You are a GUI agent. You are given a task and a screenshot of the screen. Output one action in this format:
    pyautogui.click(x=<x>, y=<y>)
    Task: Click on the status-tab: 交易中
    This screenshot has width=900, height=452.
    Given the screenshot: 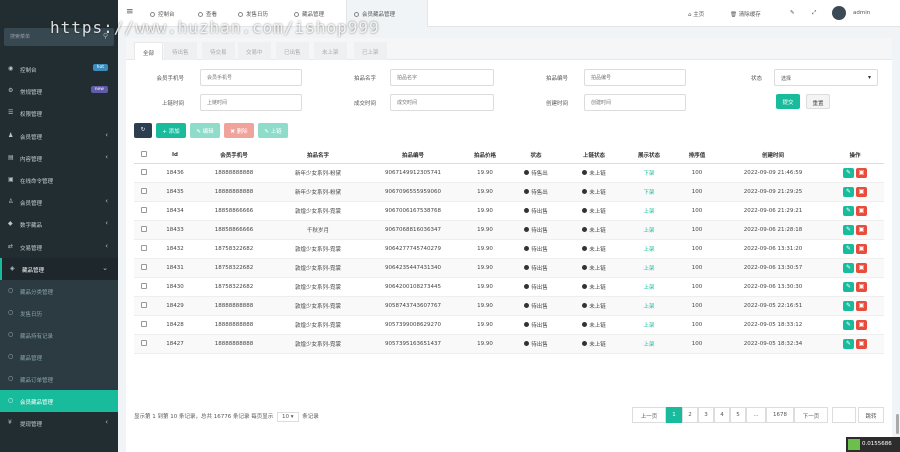 What is the action you would take?
    pyautogui.click(x=254, y=51)
    